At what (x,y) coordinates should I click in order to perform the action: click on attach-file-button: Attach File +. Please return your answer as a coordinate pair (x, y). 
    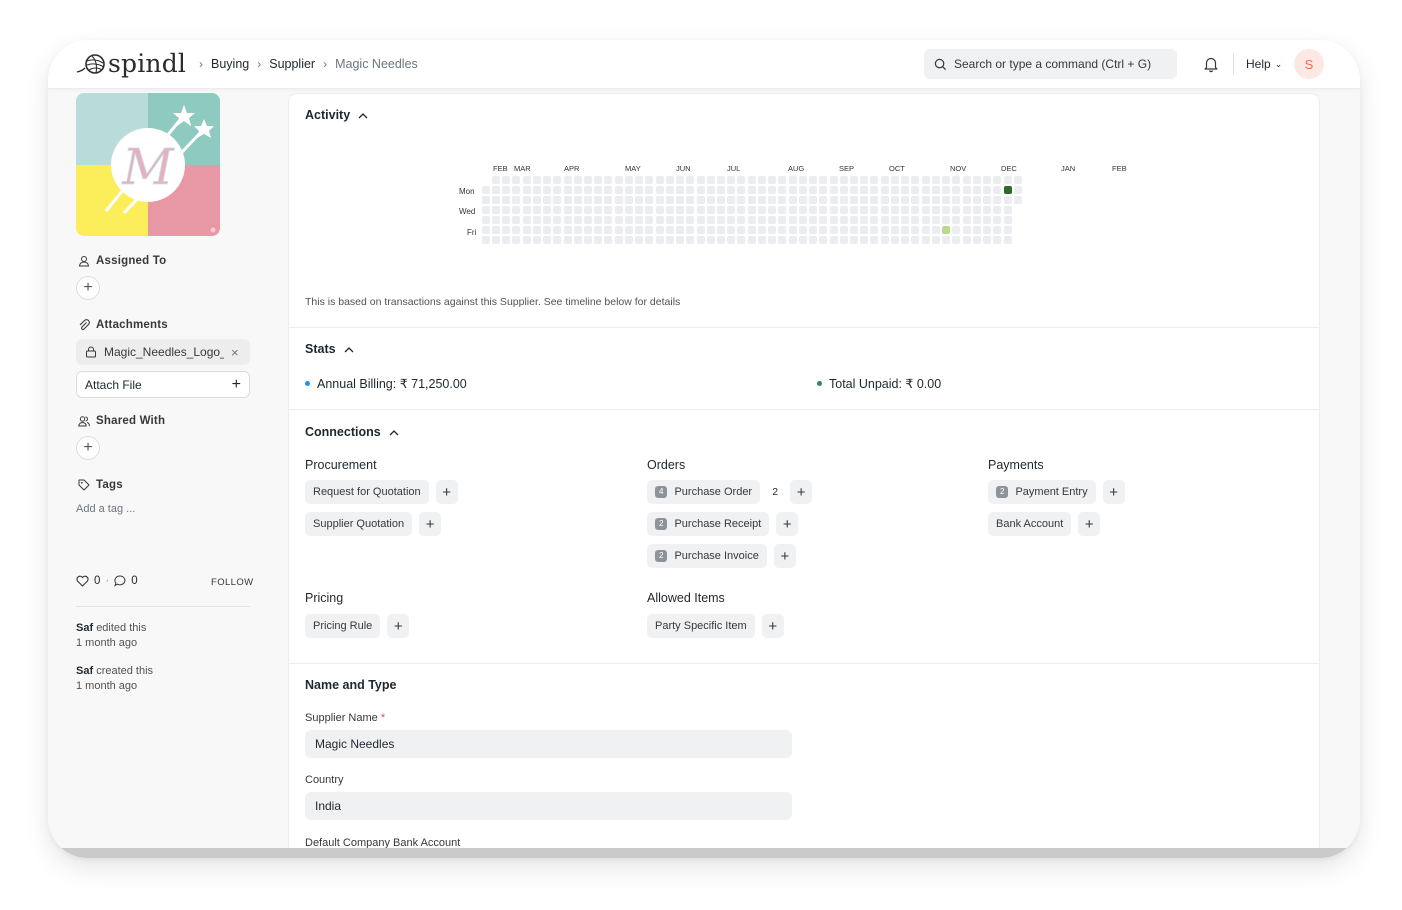
    Looking at the image, I should click on (163, 384).